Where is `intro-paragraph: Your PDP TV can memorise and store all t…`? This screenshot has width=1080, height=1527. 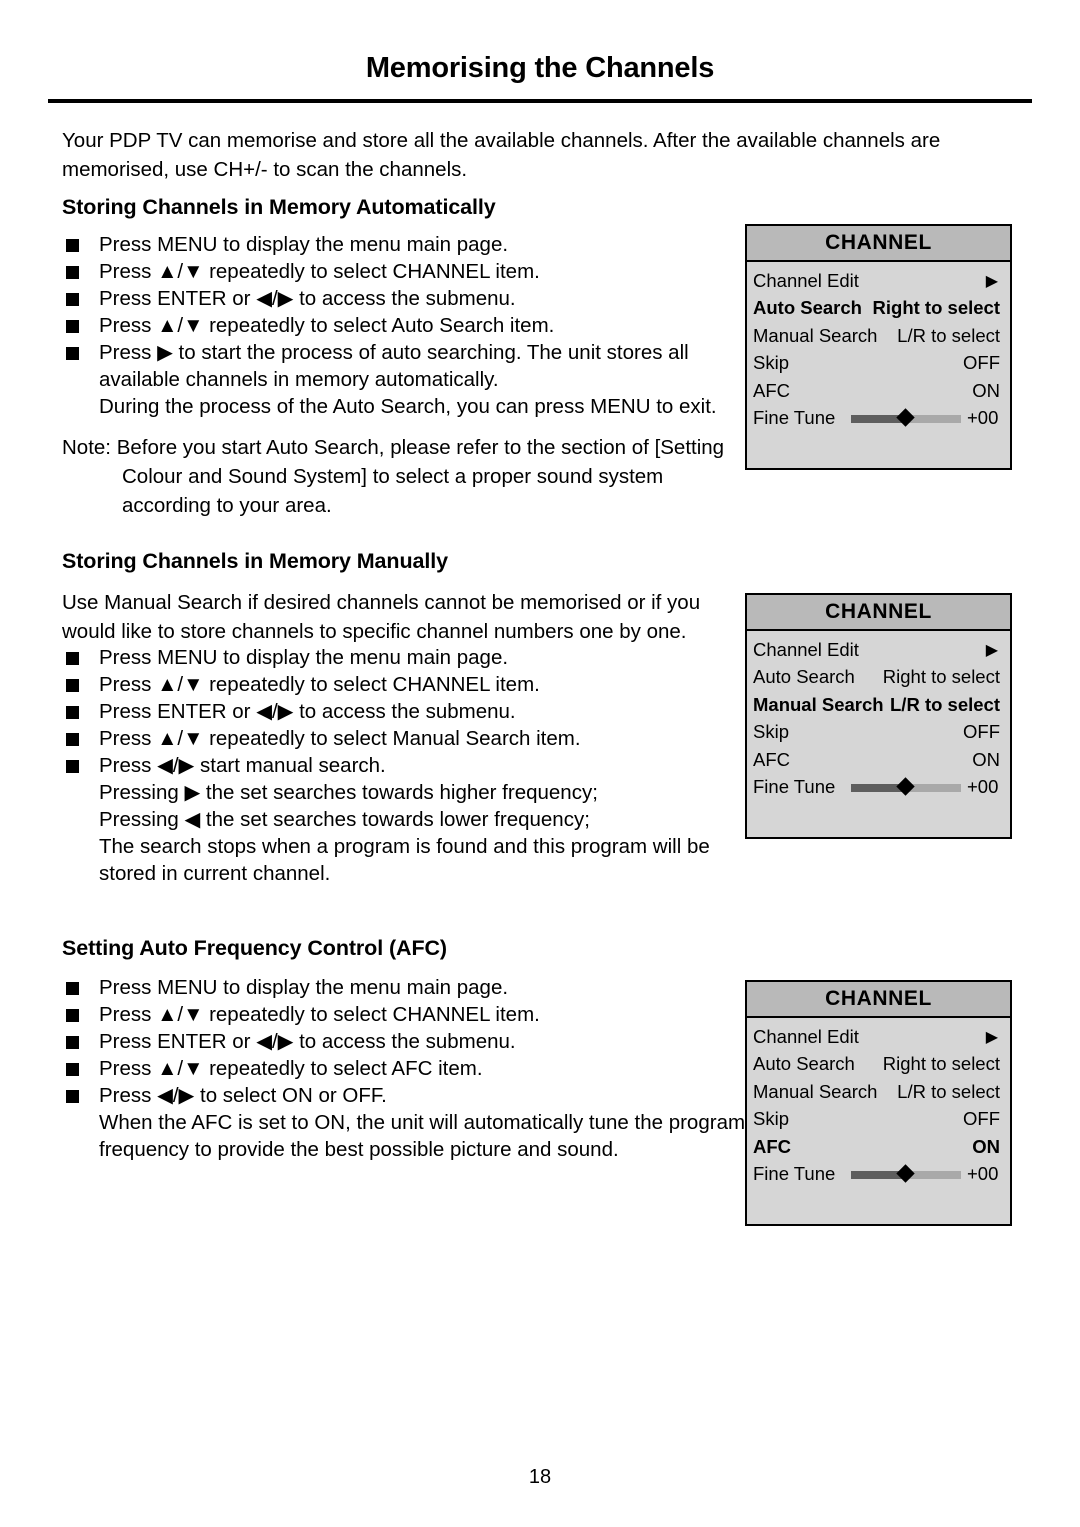 intro-paragraph: Your PDP TV can memorise and store all t… is located at coordinates (501, 155).